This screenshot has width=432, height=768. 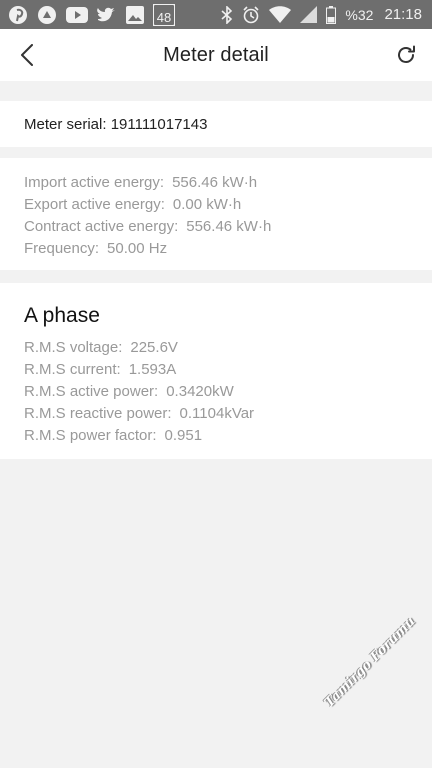 What do you see at coordinates (359, 14) in the screenshot?
I see `battery-percent: %32` at bounding box center [359, 14].